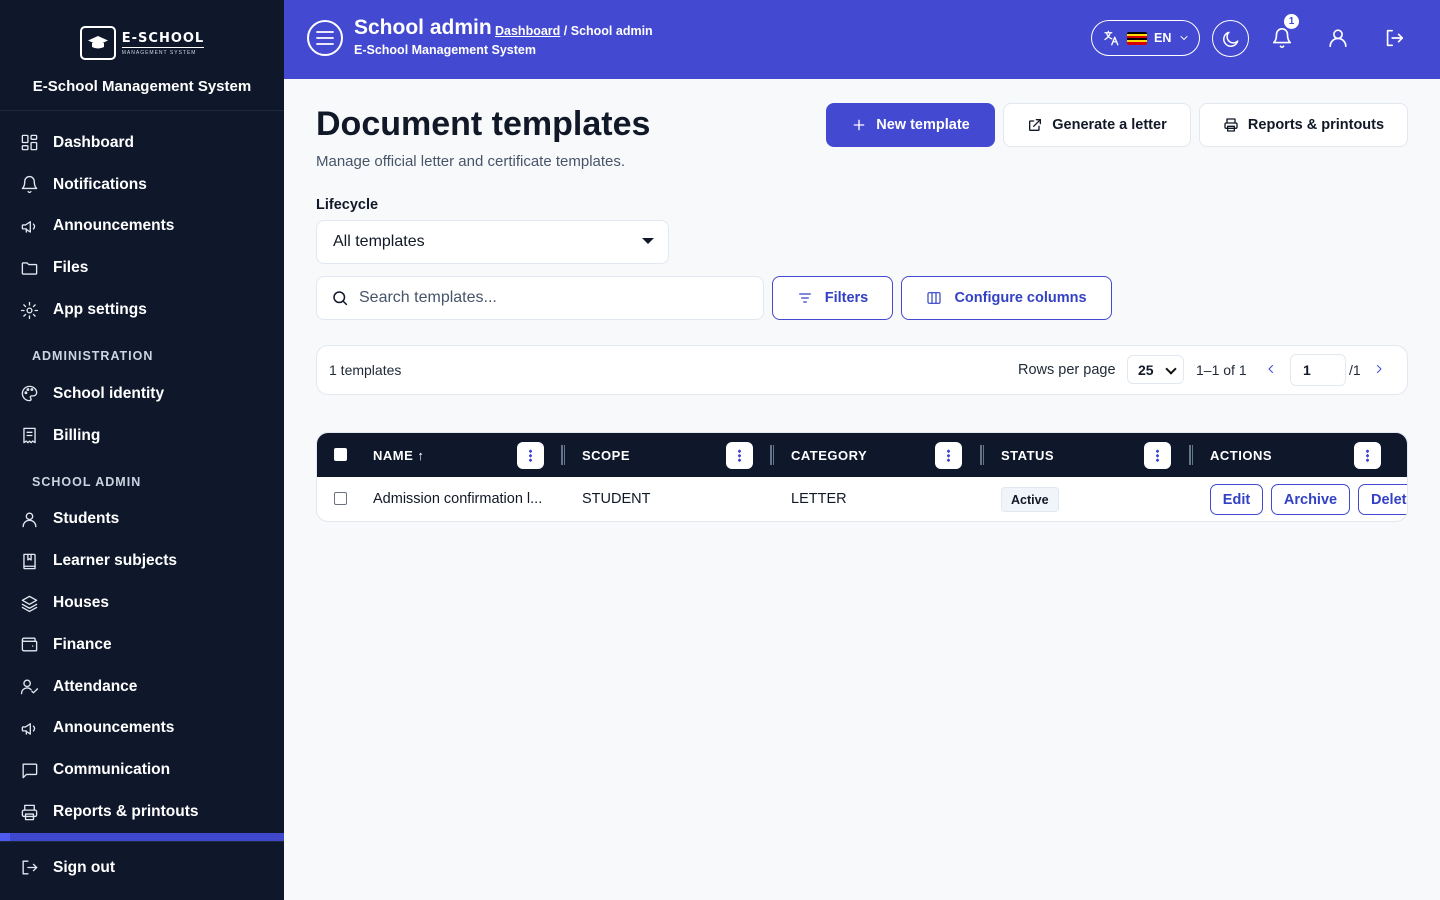 The width and height of the screenshot is (1440, 900). Describe the element at coordinates (93, 142) in the screenshot. I see `sidebar-item-label: Dashboard` at that location.